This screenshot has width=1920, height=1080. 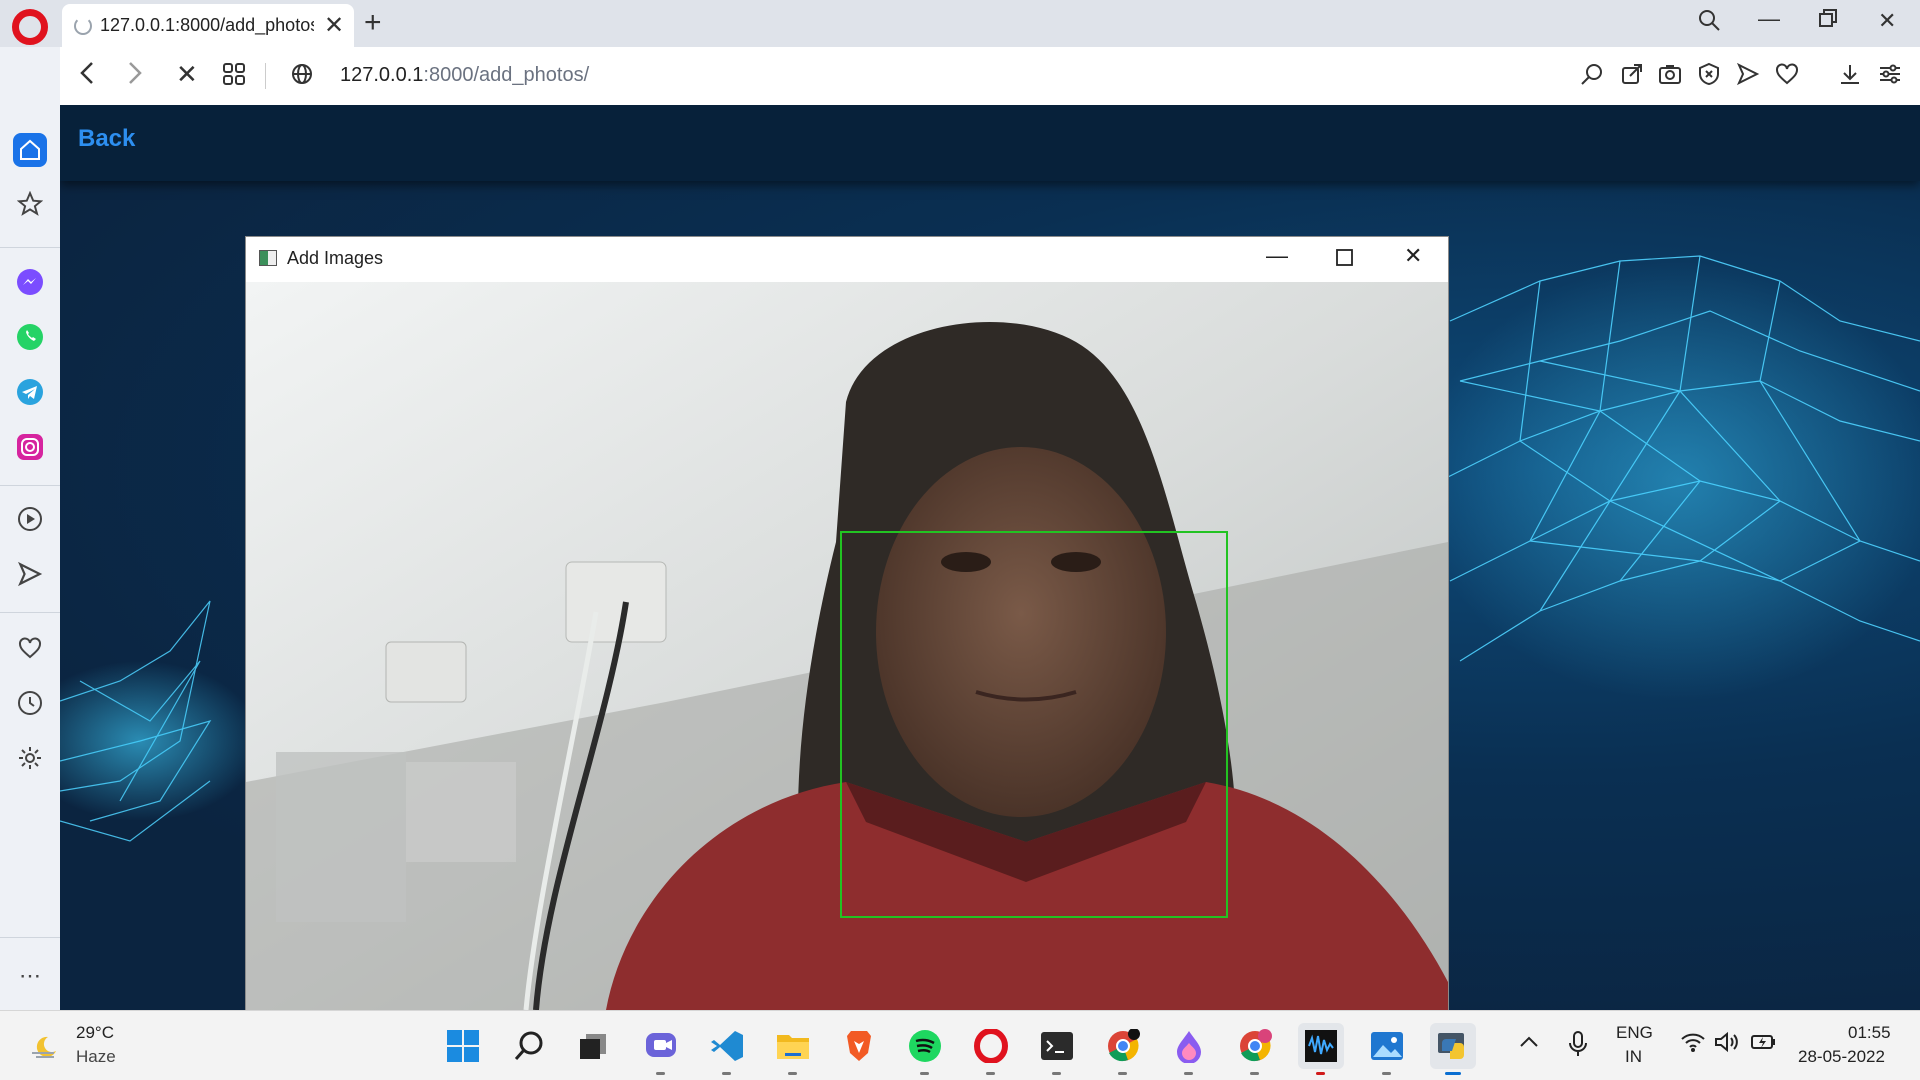 I want to click on whatsapp-icon, so click(x=30, y=337).